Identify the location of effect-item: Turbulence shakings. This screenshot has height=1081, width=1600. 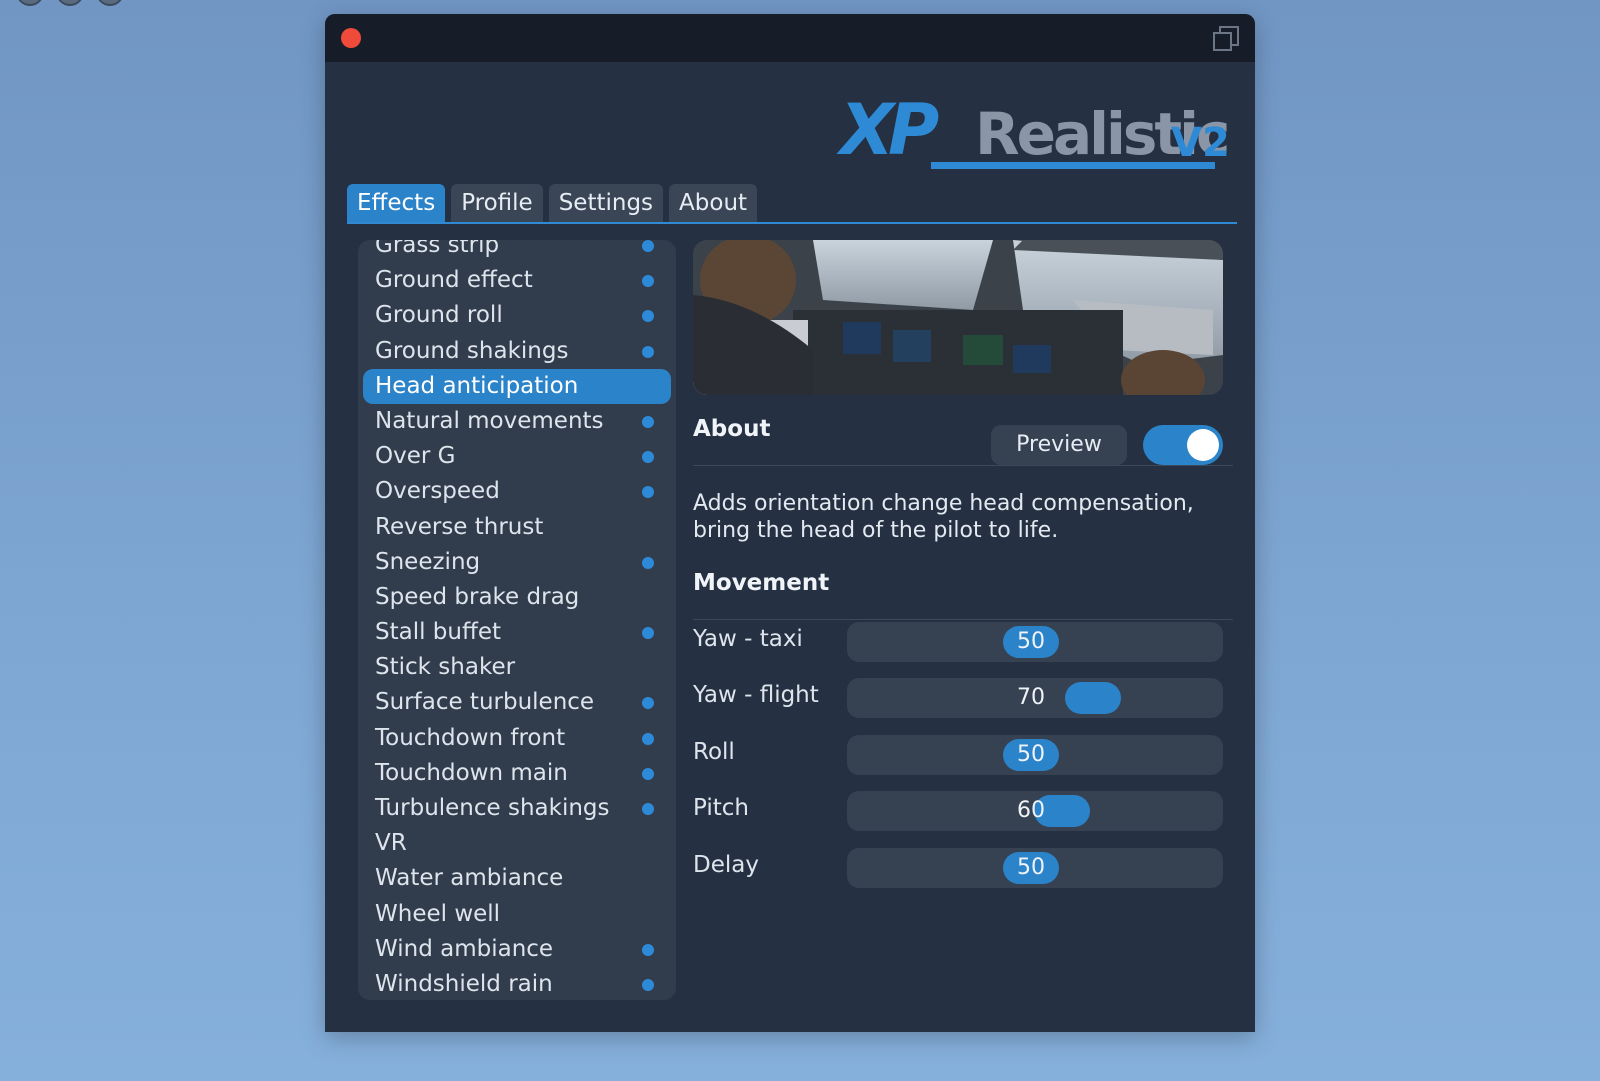
(517, 808).